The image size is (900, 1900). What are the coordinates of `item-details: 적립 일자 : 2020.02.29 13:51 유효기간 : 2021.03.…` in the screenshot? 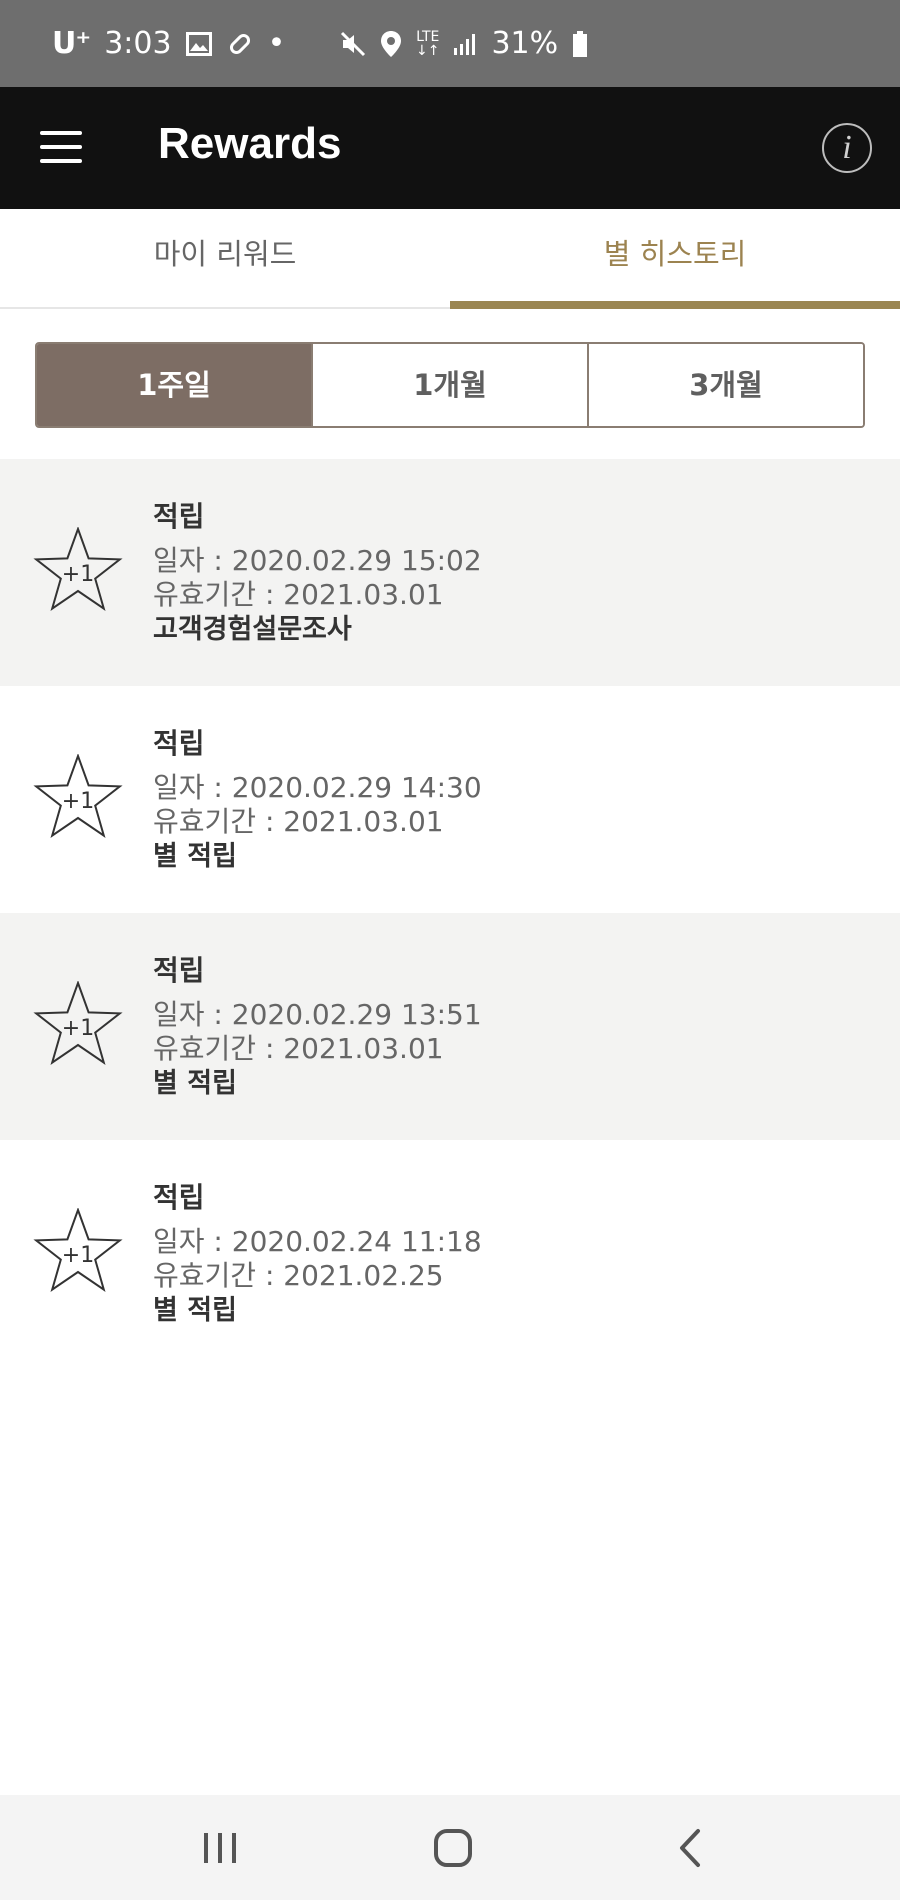 It's located at (317, 1024).